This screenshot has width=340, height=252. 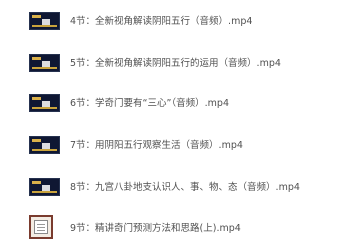 I want to click on file-row-4: 4节：全新视角解读阴阳五行（音频）.mp4, so click(x=170, y=20).